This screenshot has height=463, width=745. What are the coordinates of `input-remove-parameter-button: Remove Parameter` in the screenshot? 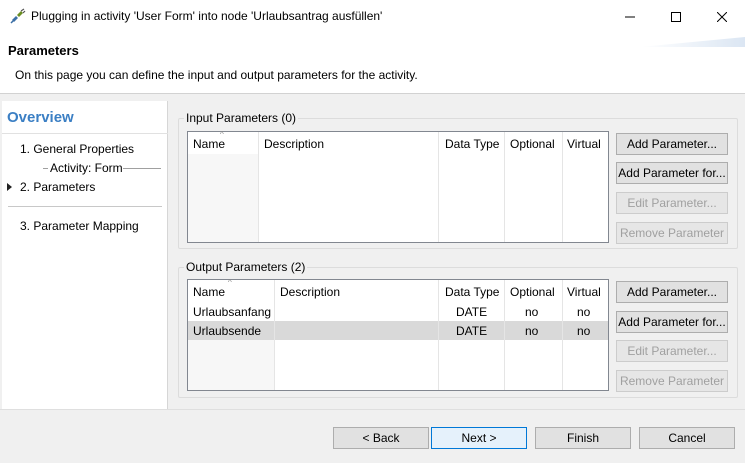 It's located at (672, 233).